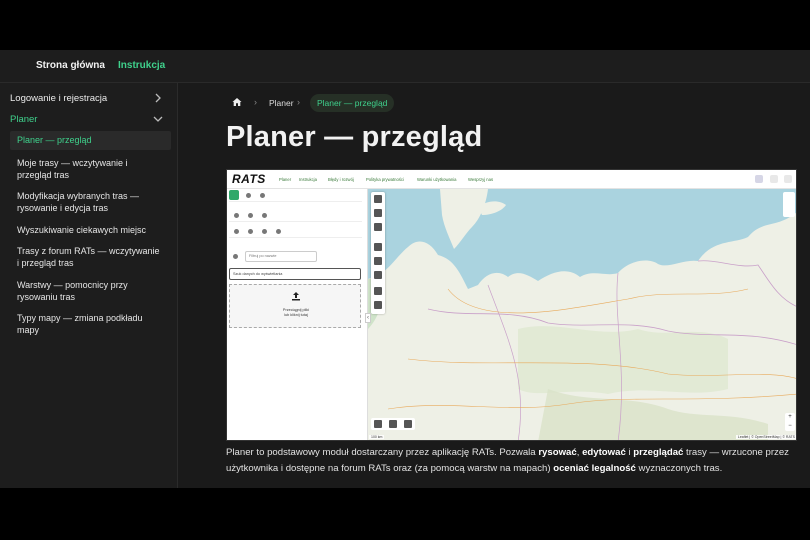 This screenshot has height=540, width=810. What do you see at coordinates (70, 65) in the screenshot?
I see `nav-link-home: Strona główna` at bounding box center [70, 65].